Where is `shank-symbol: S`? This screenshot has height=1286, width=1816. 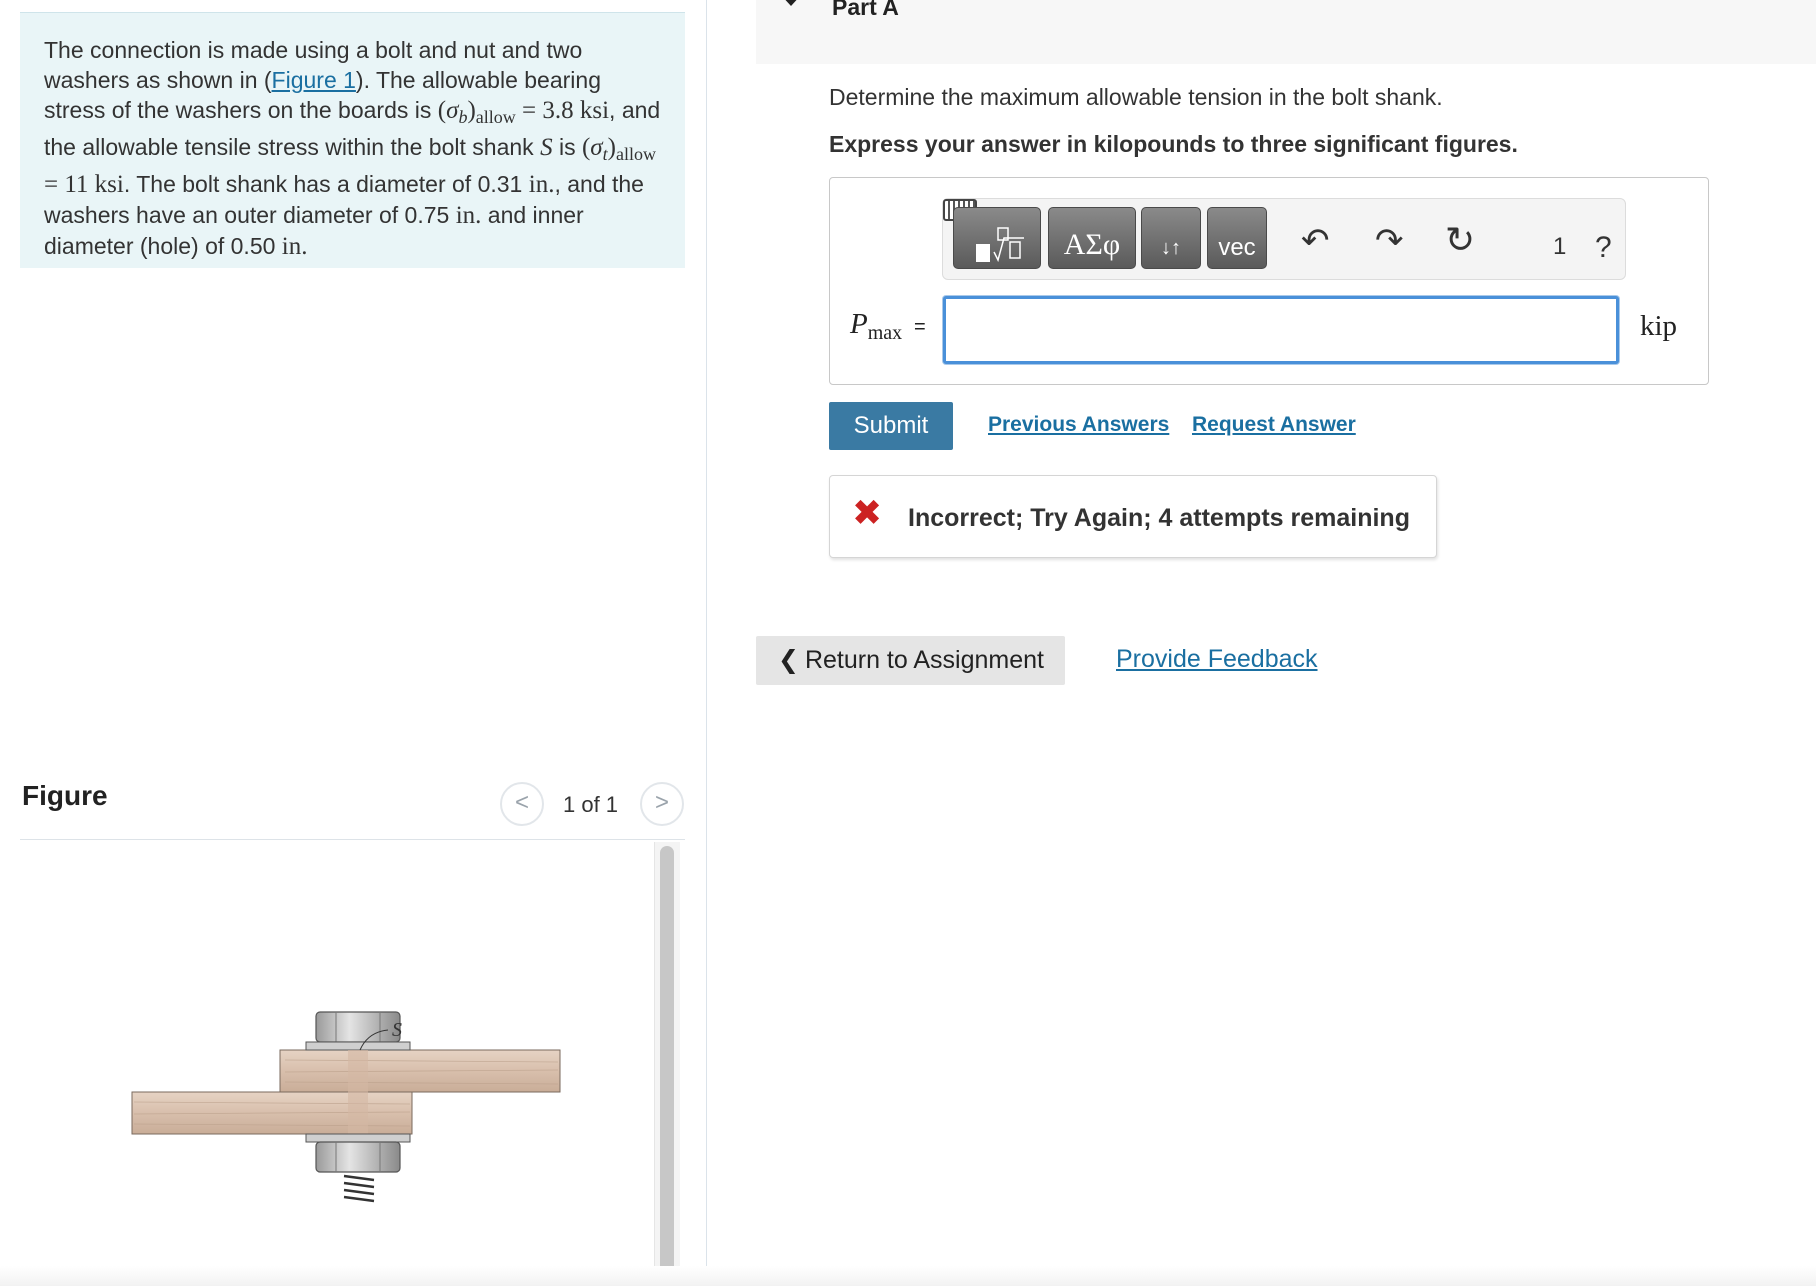
shank-symbol: S is located at coordinates (546, 147).